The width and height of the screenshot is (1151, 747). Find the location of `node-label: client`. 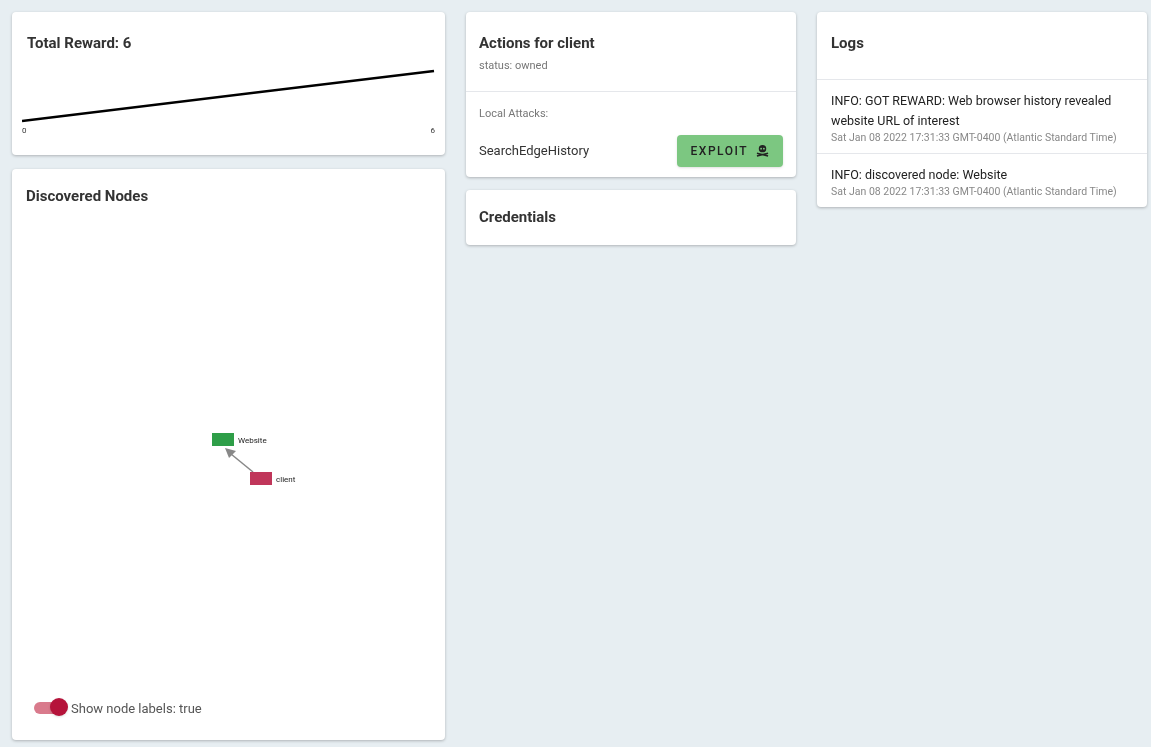

node-label: client is located at coordinates (286, 479).